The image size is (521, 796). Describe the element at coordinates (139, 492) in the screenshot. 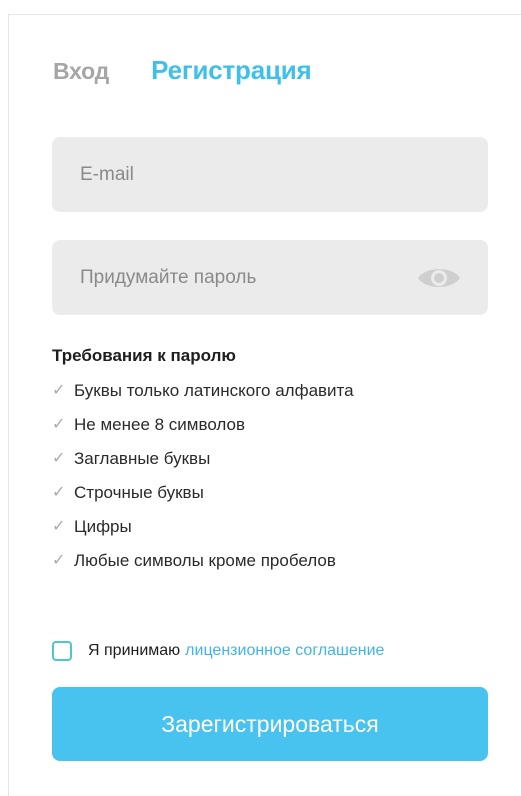

I see `requirement-label: Строчные буквы` at that location.